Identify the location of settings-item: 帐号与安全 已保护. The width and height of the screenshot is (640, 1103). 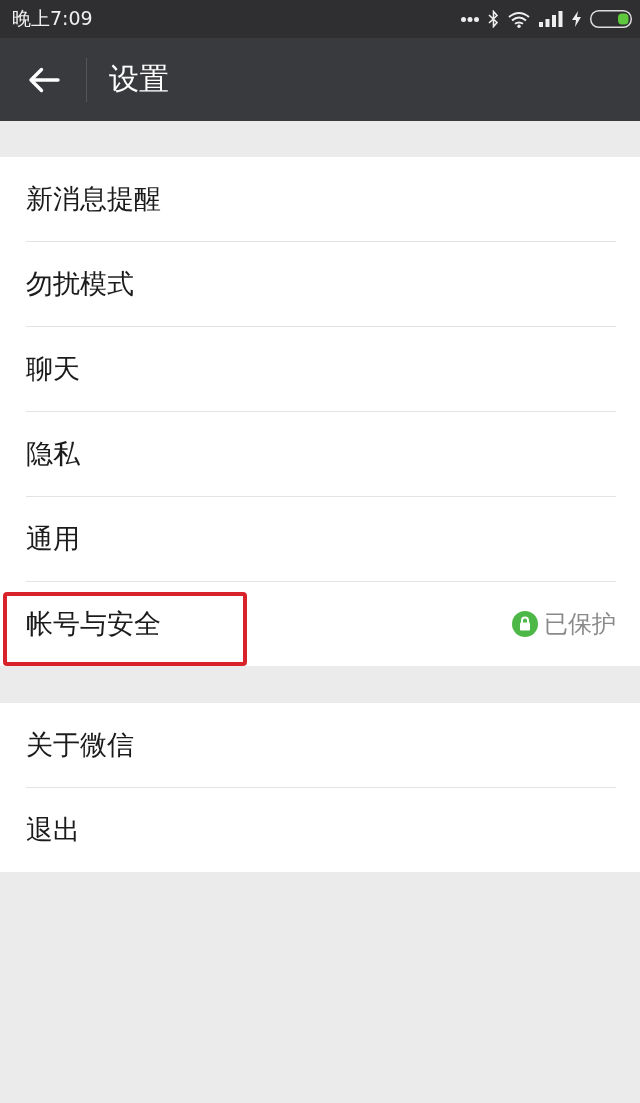
(320, 624).